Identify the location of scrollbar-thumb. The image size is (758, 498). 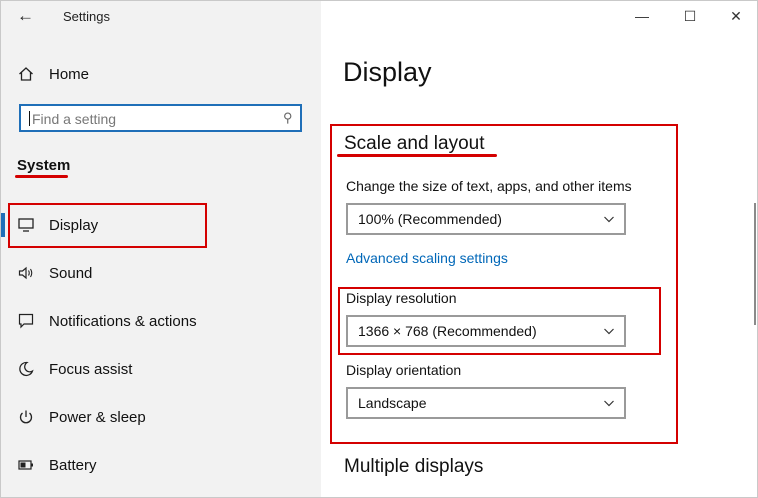
(755, 264).